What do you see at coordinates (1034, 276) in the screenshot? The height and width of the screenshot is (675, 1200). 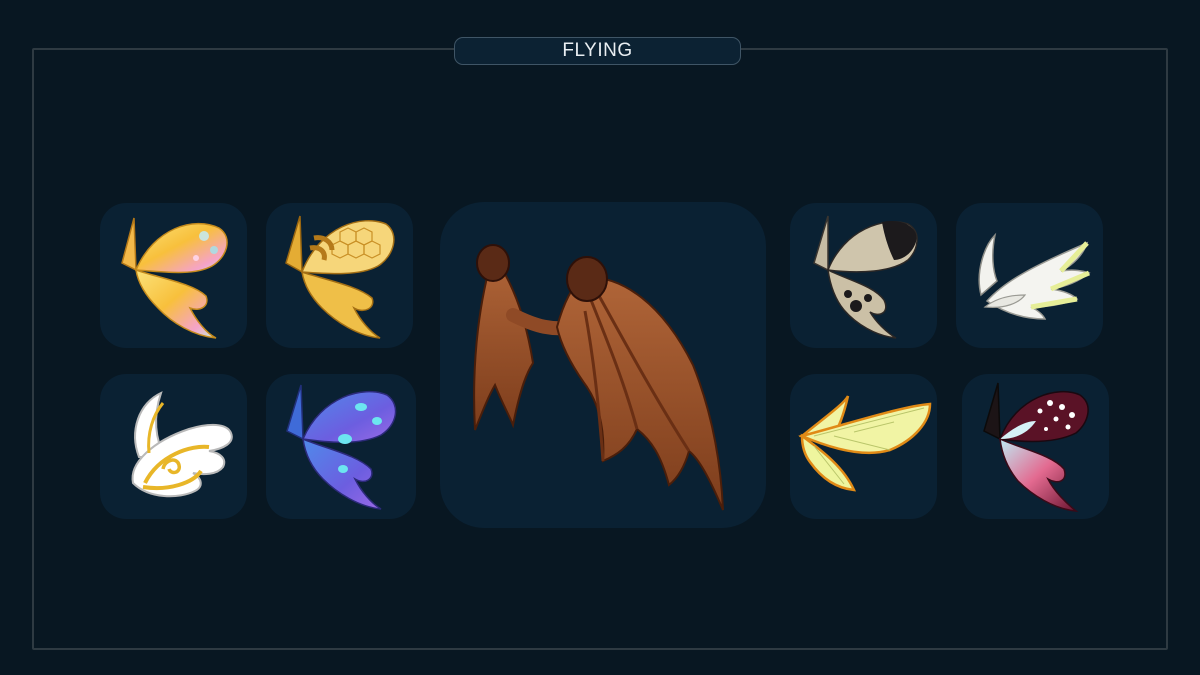 I see `white-feather-wings-icon` at bounding box center [1034, 276].